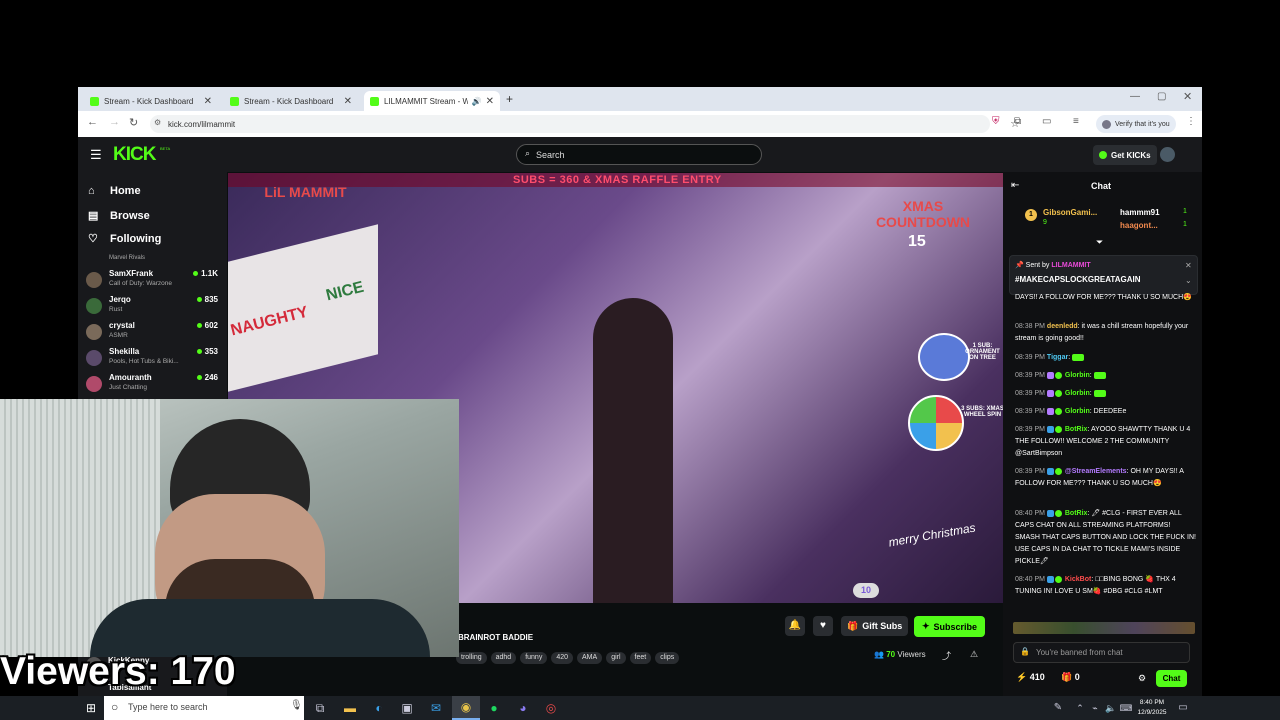 This screenshot has width=1280, height=720. What do you see at coordinates (950, 626) in the screenshot?
I see `subscribe-button: ✦ Subscribe` at bounding box center [950, 626].